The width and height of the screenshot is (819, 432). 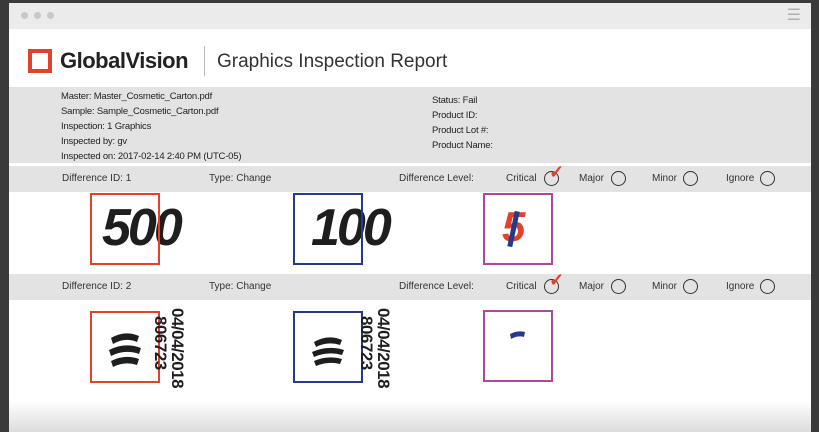 I want to click on product-id: Product ID:, so click(x=455, y=115).